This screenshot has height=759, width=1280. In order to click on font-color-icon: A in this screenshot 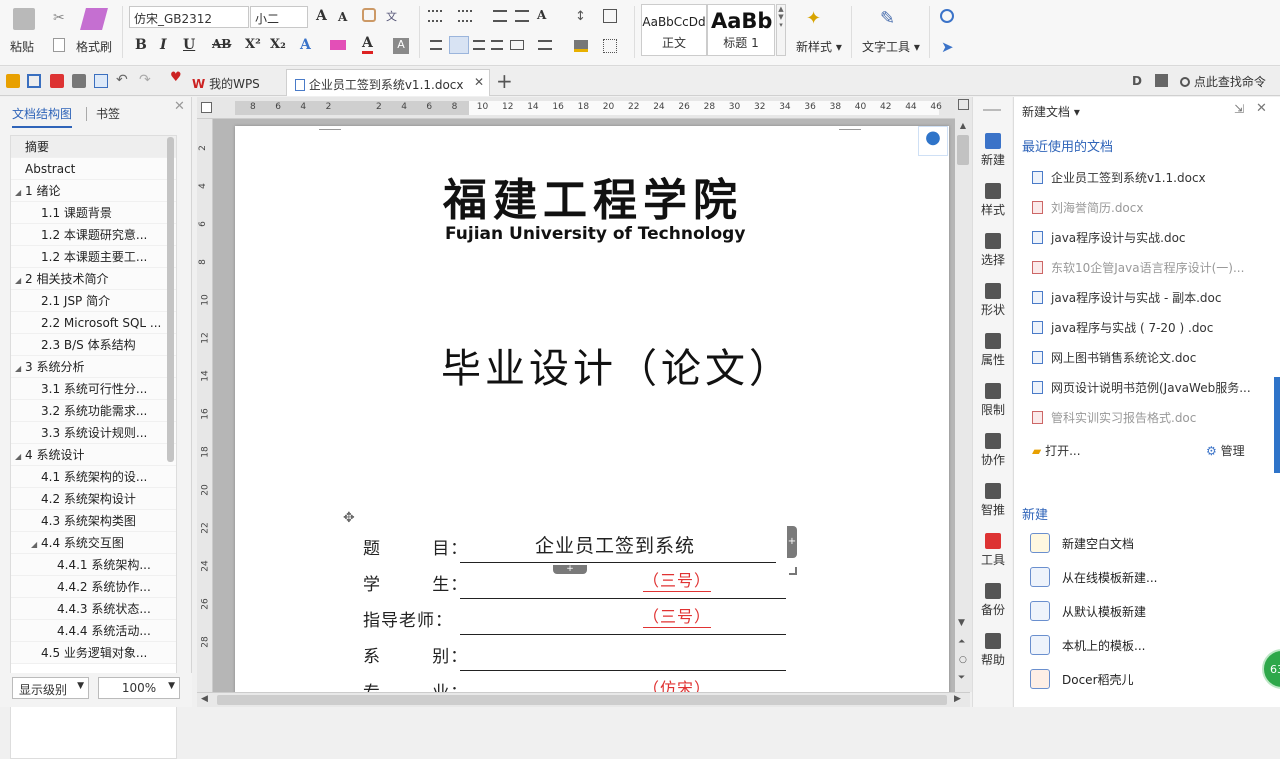, I will do `click(367, 44)`.